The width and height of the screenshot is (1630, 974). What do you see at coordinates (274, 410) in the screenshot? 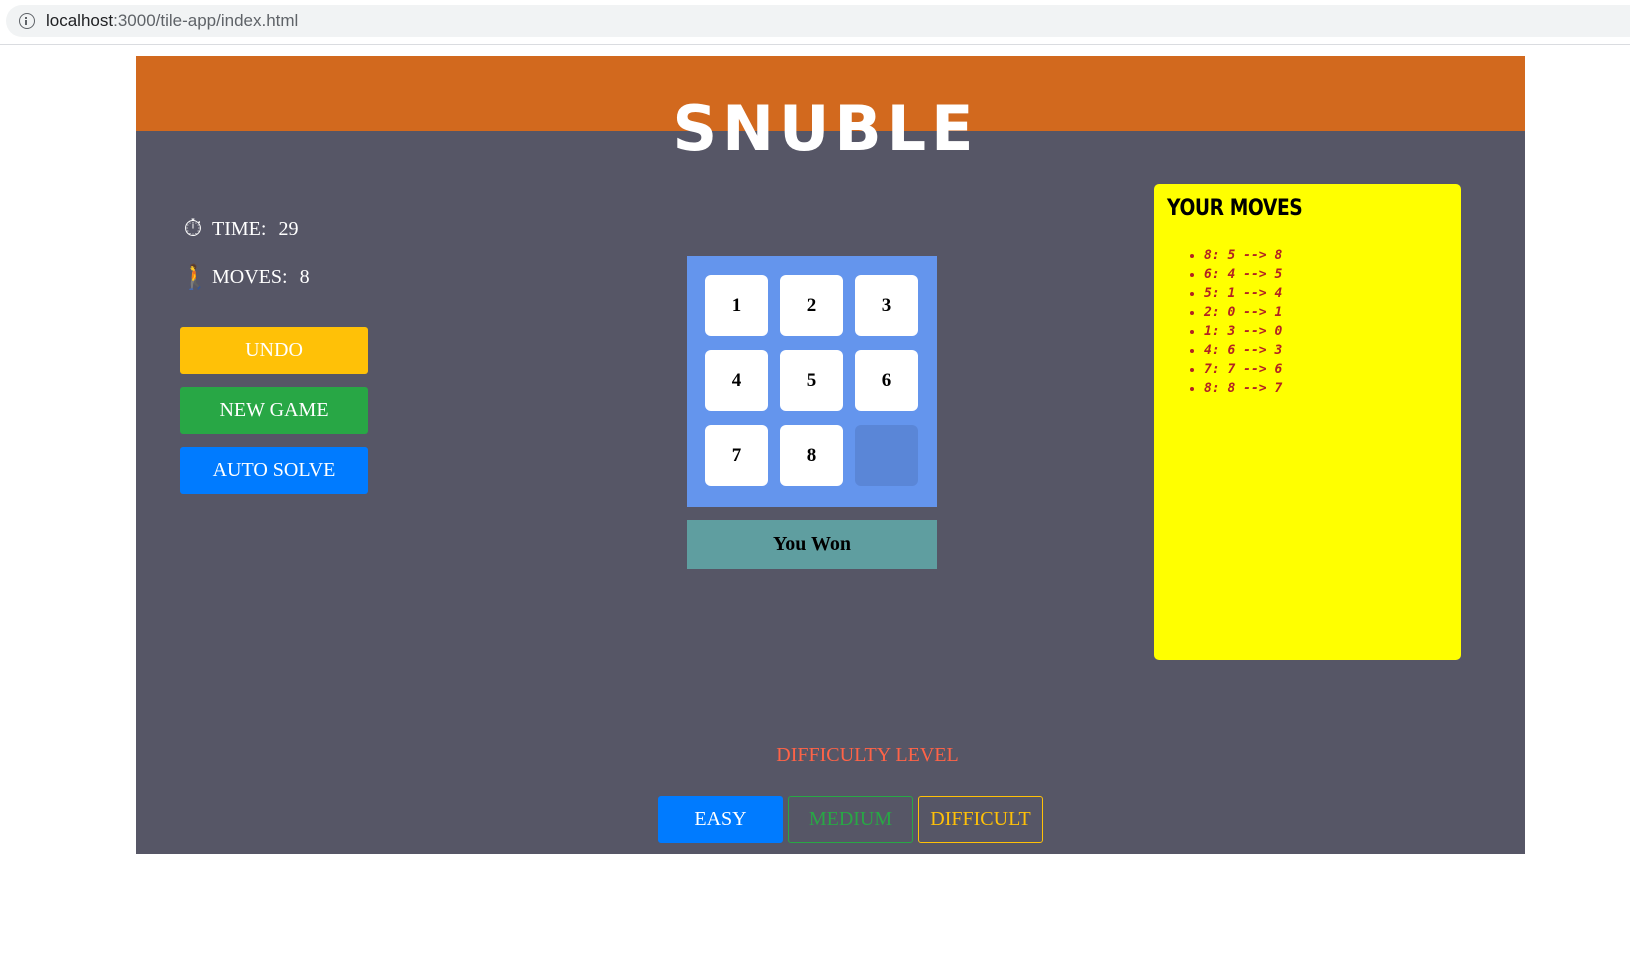
I see `new-game-button: NEW GAME` at bounding box center [274, 410].